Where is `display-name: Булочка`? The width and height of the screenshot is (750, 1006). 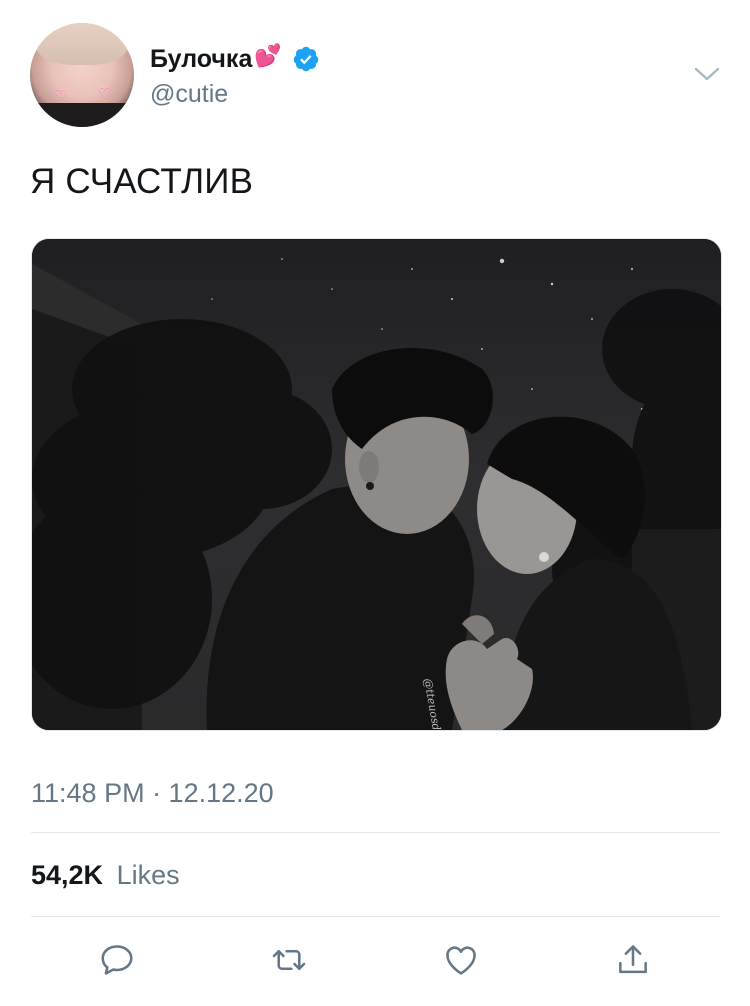 display-name: Булочка is located at coordinates (201, 59).